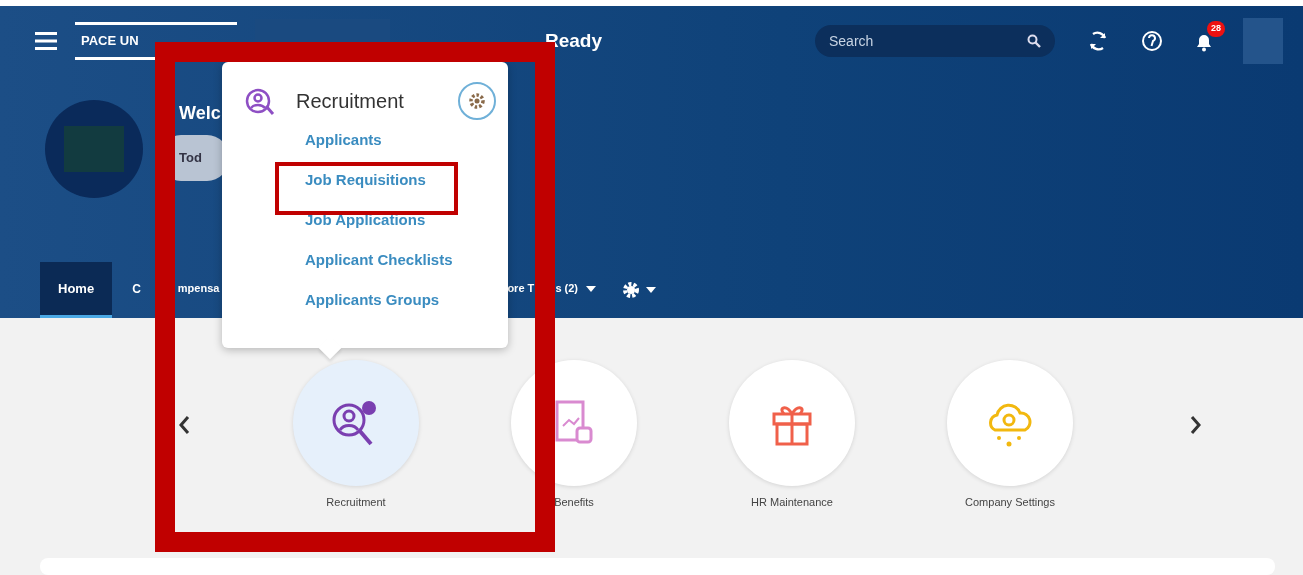 The height and width of the screenshot is (575, 1303). I want to click on recruitment-icon, so click(260, 101).